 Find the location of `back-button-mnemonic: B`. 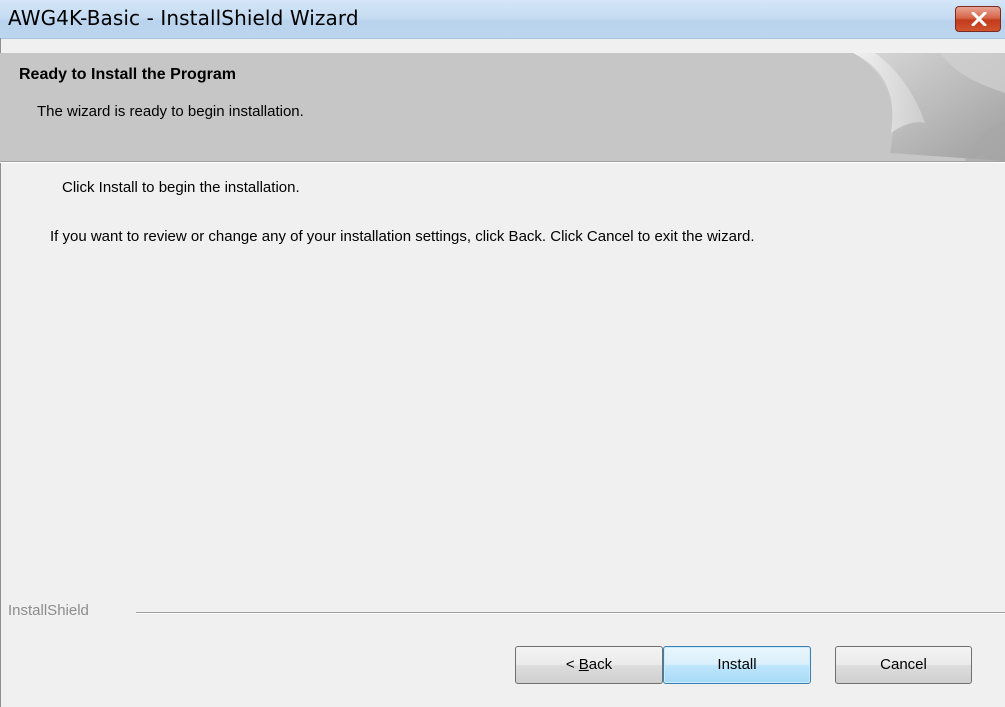

back-button-mnemonic: B is located at coordinates (583, 664).